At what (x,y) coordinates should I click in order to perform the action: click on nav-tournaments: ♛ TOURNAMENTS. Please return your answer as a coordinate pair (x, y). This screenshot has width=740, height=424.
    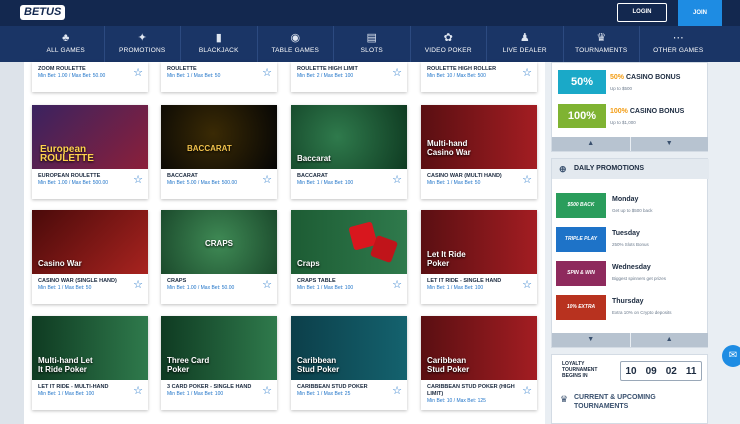
    Looking at the image, I should click on (602, 44).